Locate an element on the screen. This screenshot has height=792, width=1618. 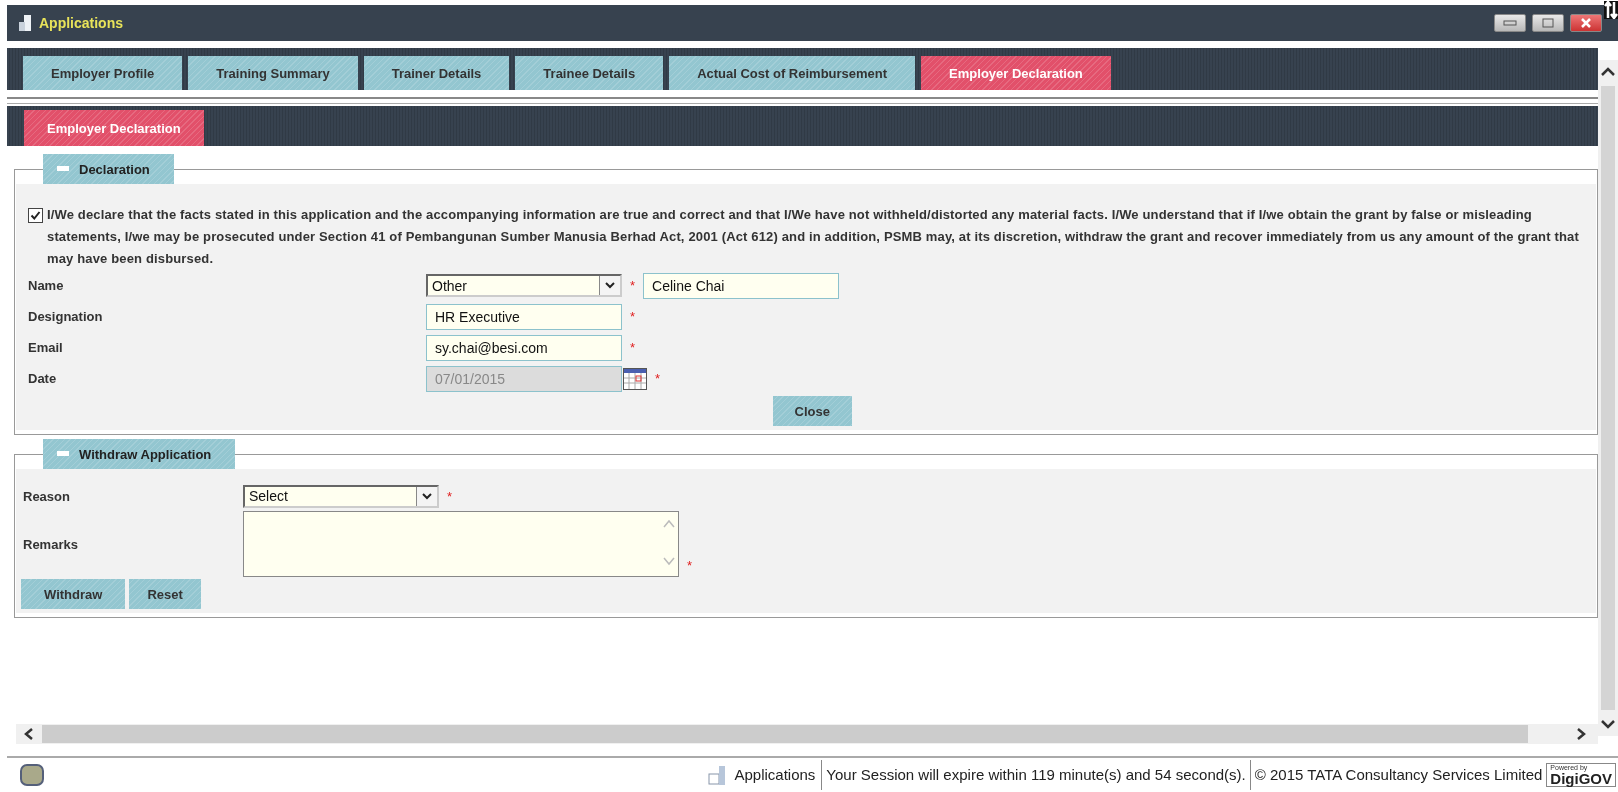
minimize-icon is located at coordinates (1510, 23).